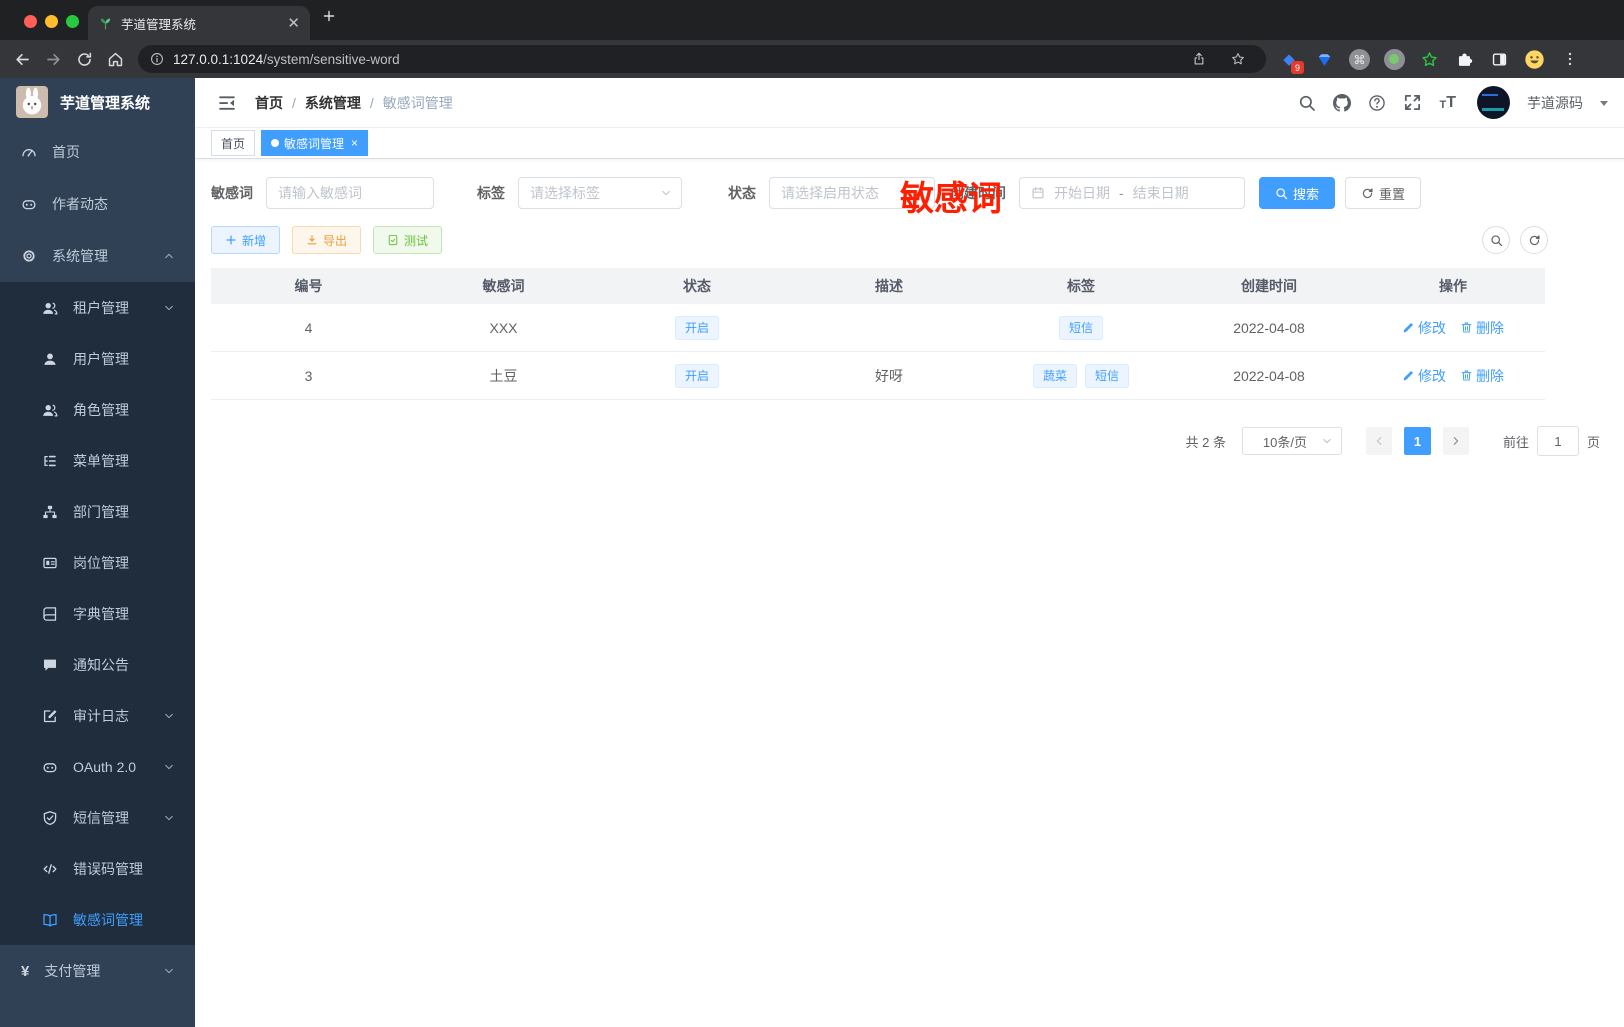 The height and width of the screenshot is (1027, 1624). Describe the element at coordinates (97, 511) in the screenshot. I see `sidebar-item-dept: 部门管理` at that location.